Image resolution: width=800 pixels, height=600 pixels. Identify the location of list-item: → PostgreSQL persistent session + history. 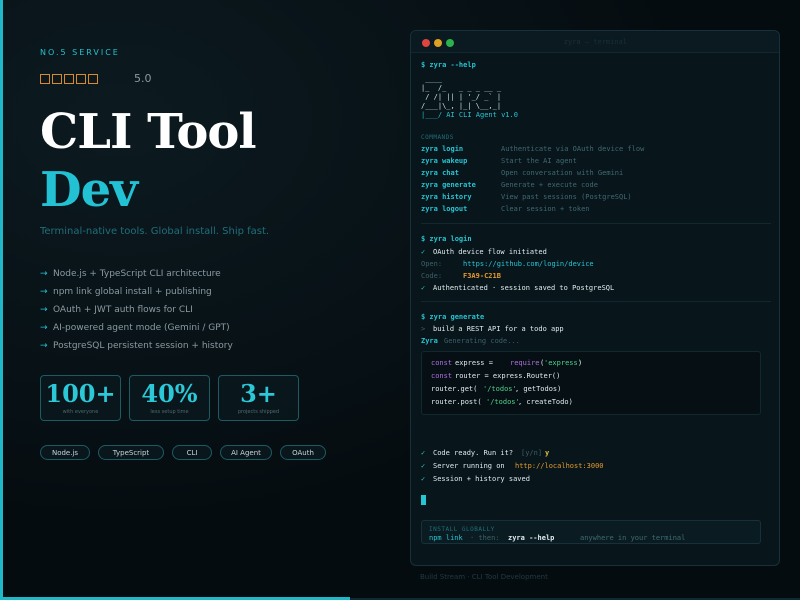
(136, 346).